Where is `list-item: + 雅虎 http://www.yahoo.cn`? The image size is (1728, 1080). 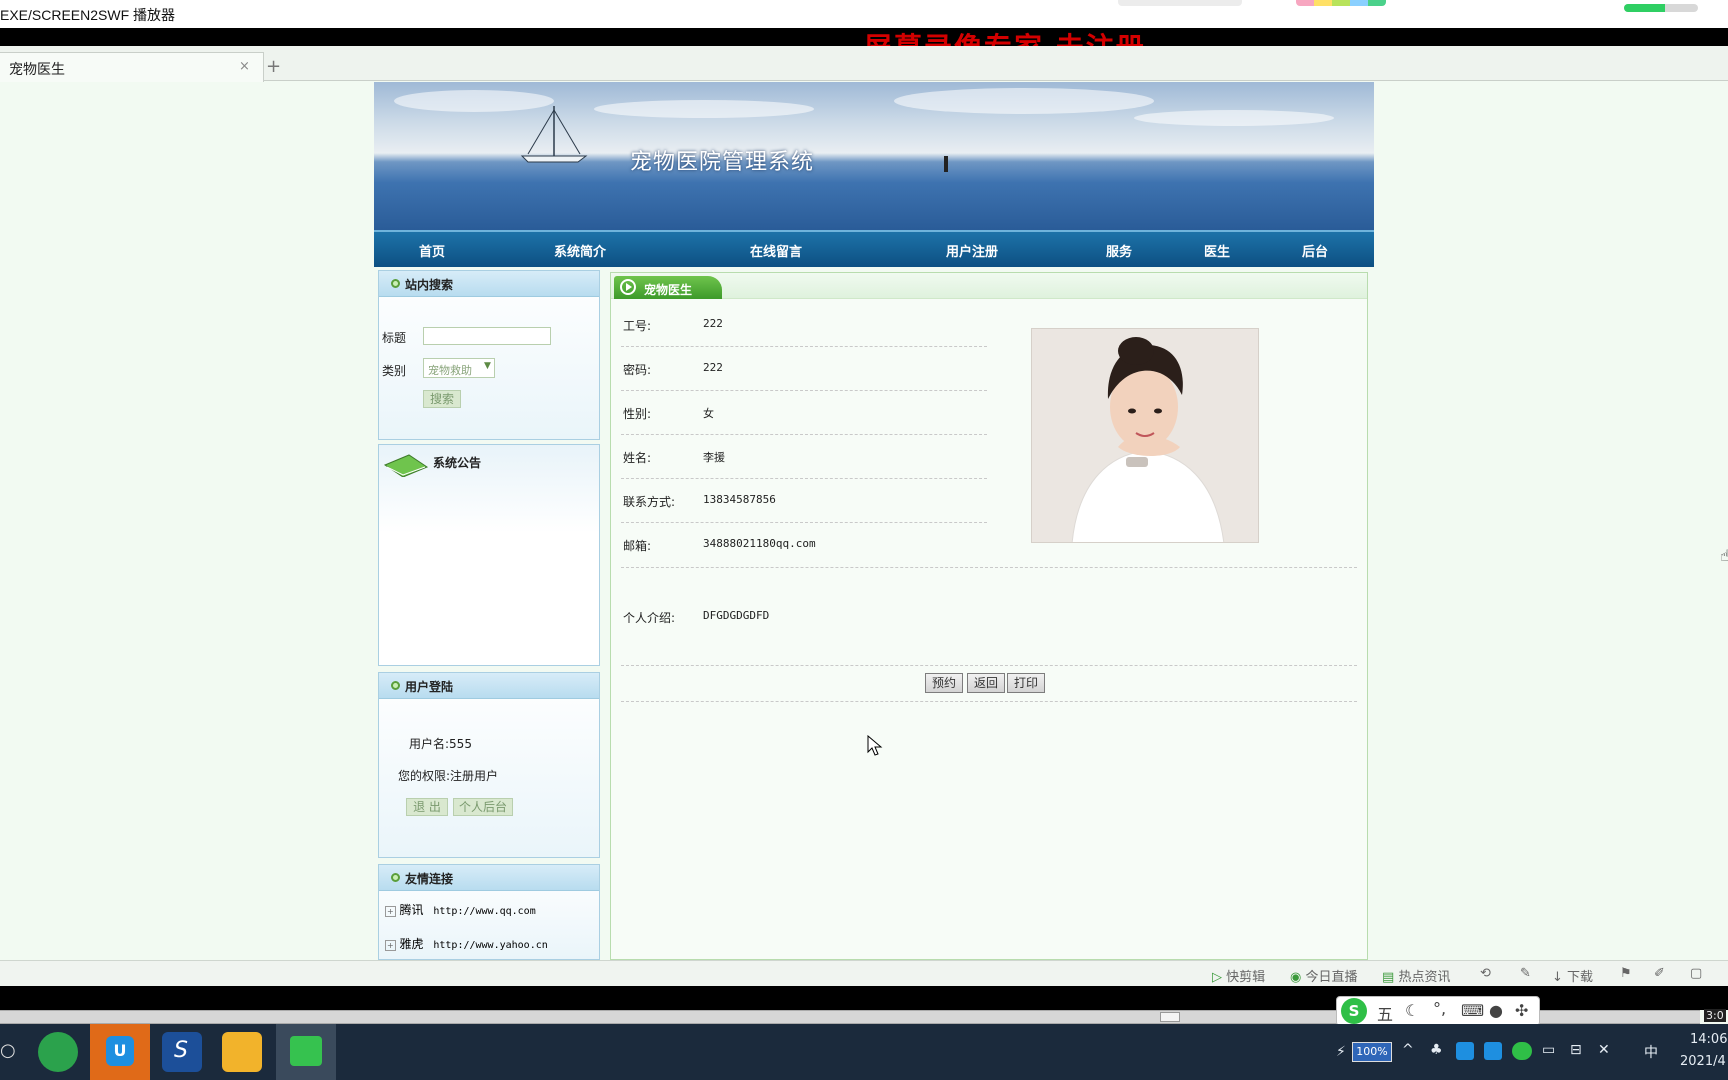
list-item: + 雅虎 http://www.yahoo.cn is located at coordinates (466, 943).